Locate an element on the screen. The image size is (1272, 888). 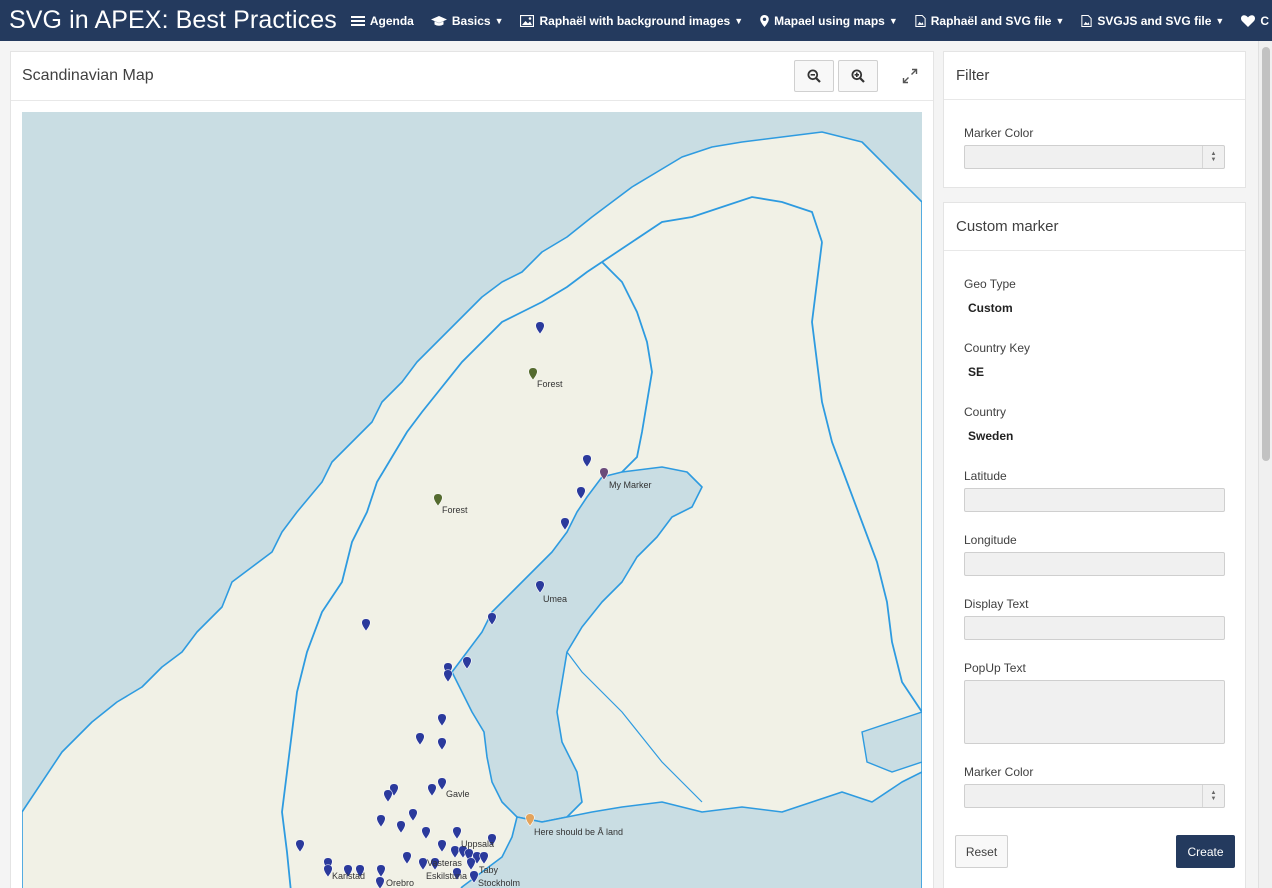
country-key-value: SE is located at coordinates (976, 372).